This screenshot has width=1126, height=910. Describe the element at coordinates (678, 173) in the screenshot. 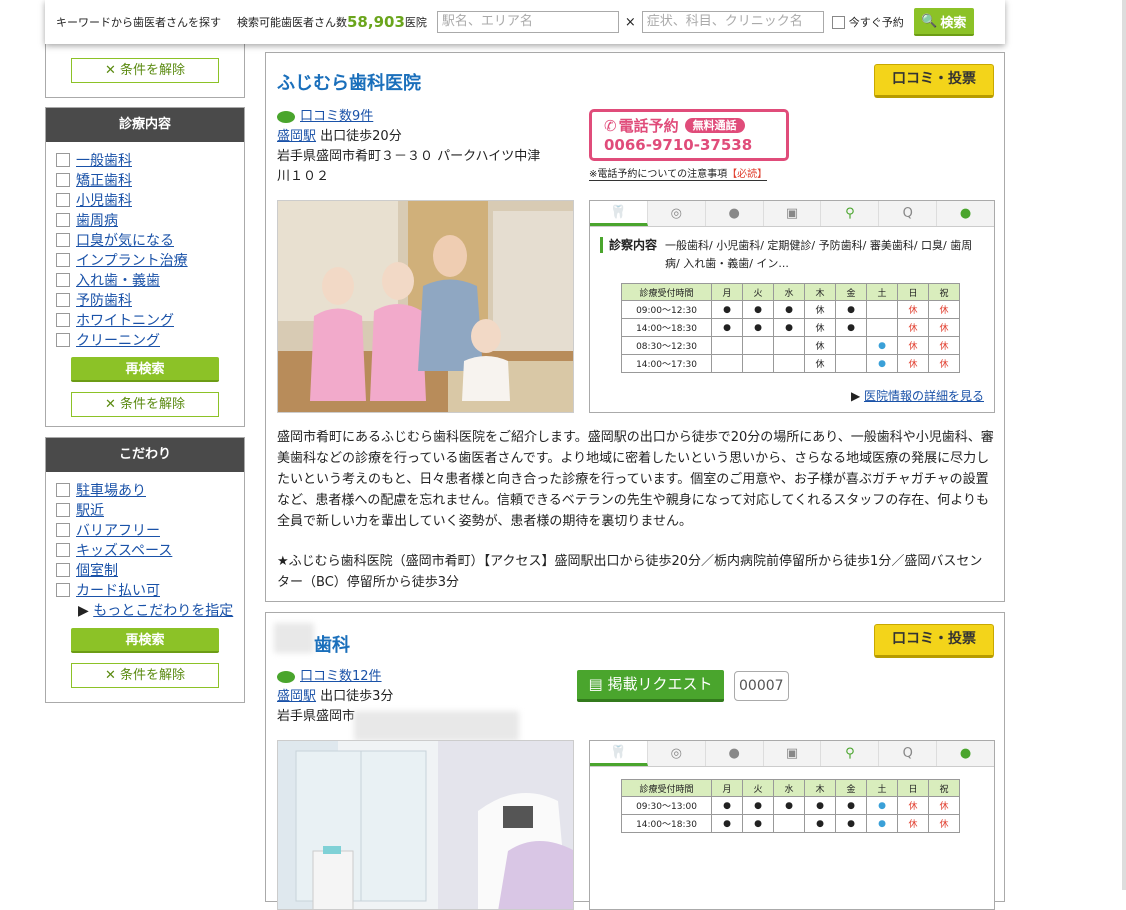

I see `tel-note: ※電話予約についての注意事項【必読】` at that location.